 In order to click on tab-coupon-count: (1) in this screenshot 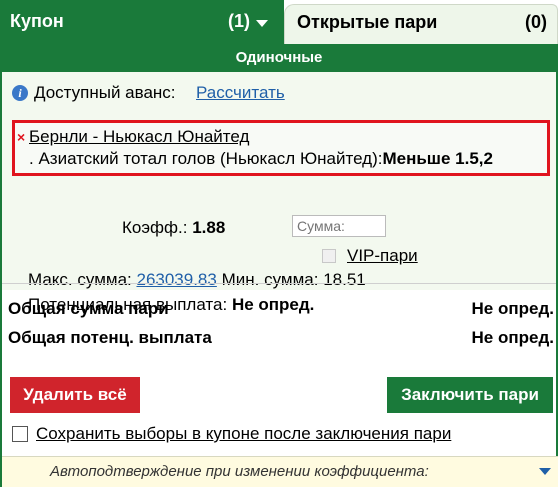, I will do `click(239, 21)`.